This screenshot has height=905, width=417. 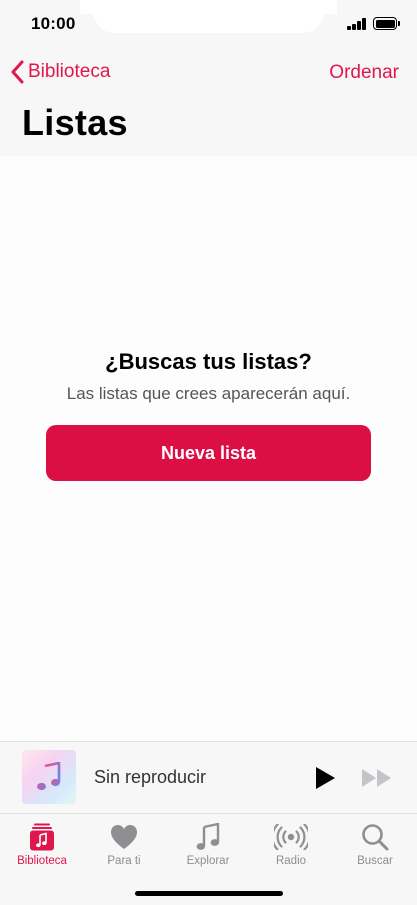 I want to click on sort-button: Ordenar, so click(x=364, y=73).